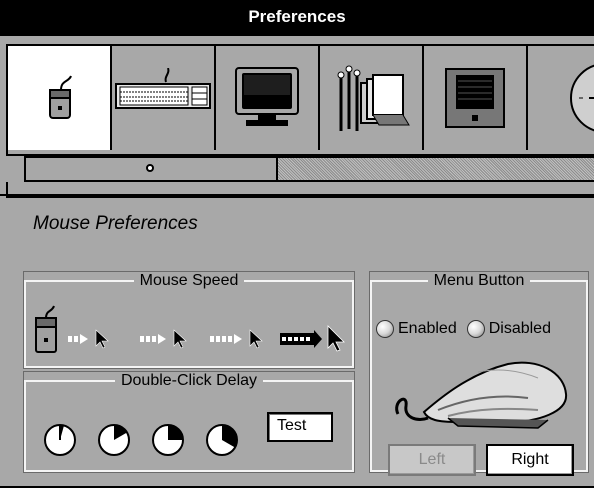 The width and height of the screenshot is (594, 488). I want to click on documents-icon, so click(373, 98).